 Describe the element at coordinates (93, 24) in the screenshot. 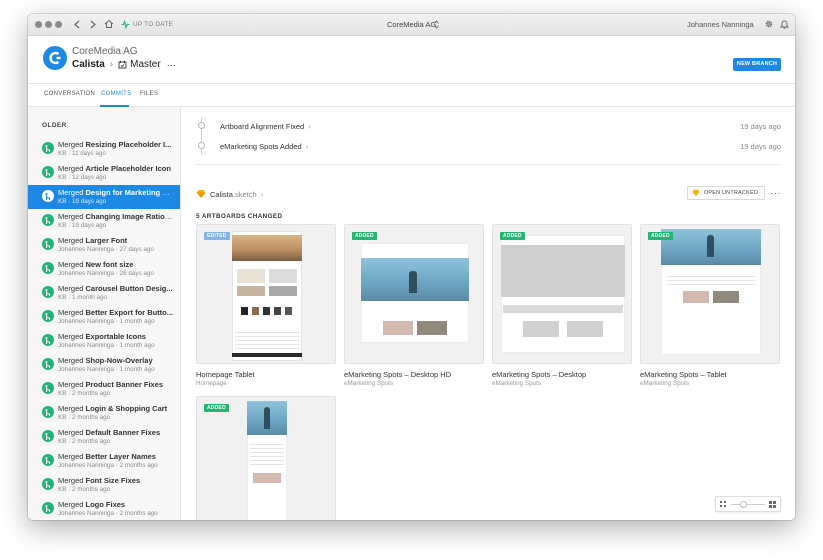

I see `forward-arrow-icon` at that location.